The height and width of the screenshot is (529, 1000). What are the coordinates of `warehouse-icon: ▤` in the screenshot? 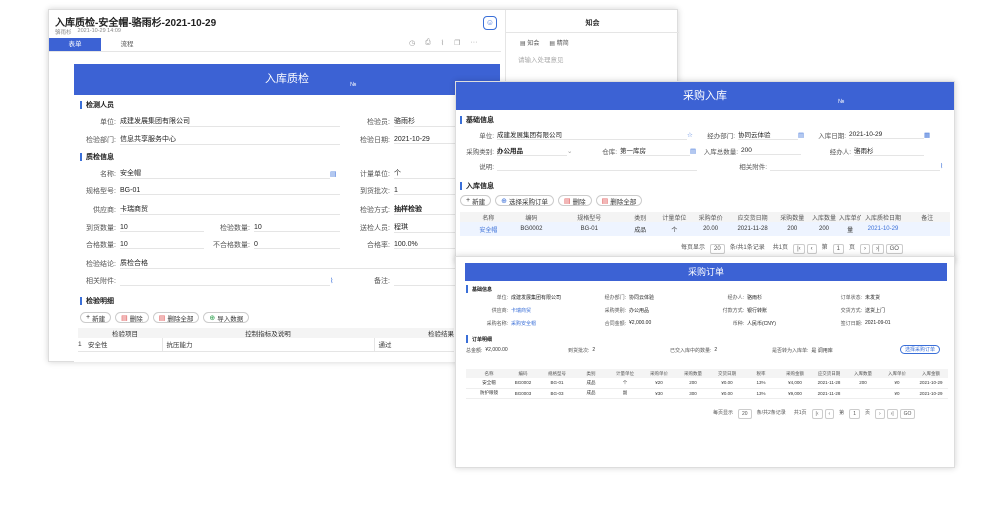 It's located at (695, 151).